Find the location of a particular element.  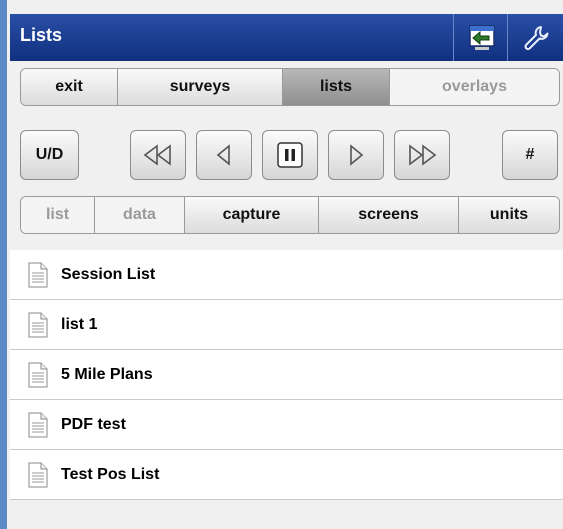

settings-button is located at coordinates (535, 37).